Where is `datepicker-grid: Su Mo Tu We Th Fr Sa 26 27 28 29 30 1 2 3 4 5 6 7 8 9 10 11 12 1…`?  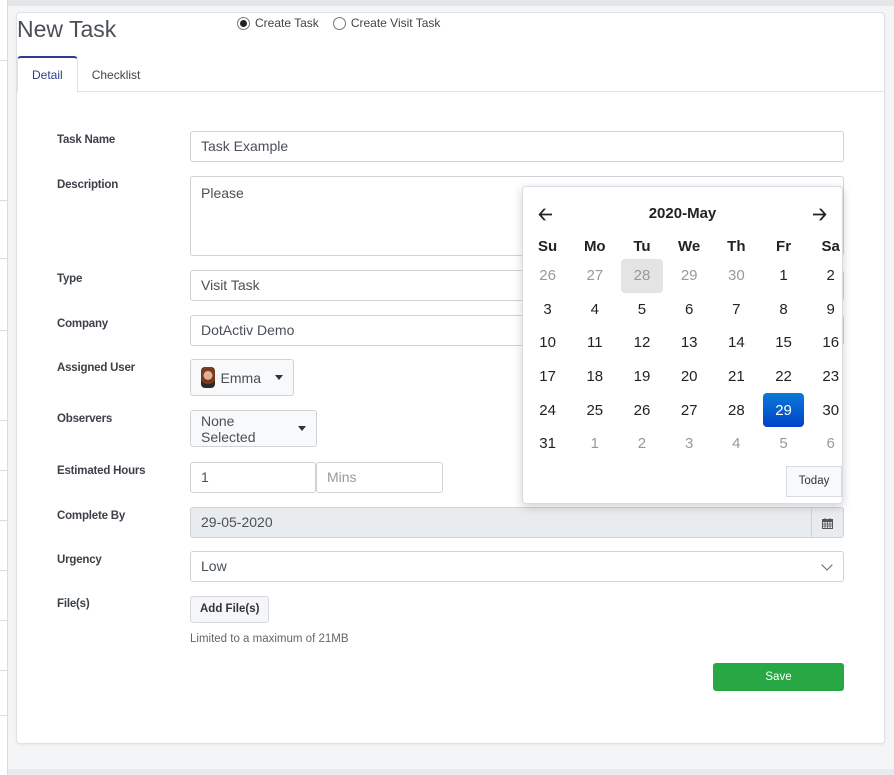
datepicker-grid: Su Mo Tu We Th Fr Sa 26 27 28 29 30 1 2 3 4 5 6 7 8 9 10 11 12 1… is located at coordinates (689, 348).